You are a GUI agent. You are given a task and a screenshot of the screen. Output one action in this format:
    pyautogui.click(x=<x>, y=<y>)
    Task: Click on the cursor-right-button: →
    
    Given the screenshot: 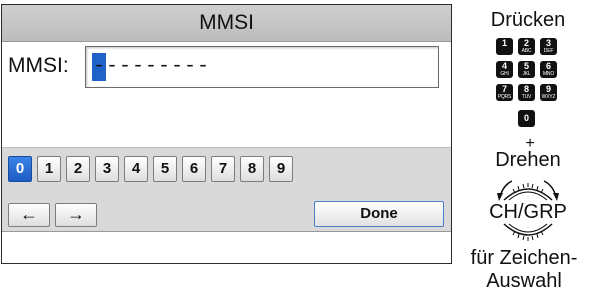 What is the action you would take?
    pyautogui.click(x=76, y=215)
    